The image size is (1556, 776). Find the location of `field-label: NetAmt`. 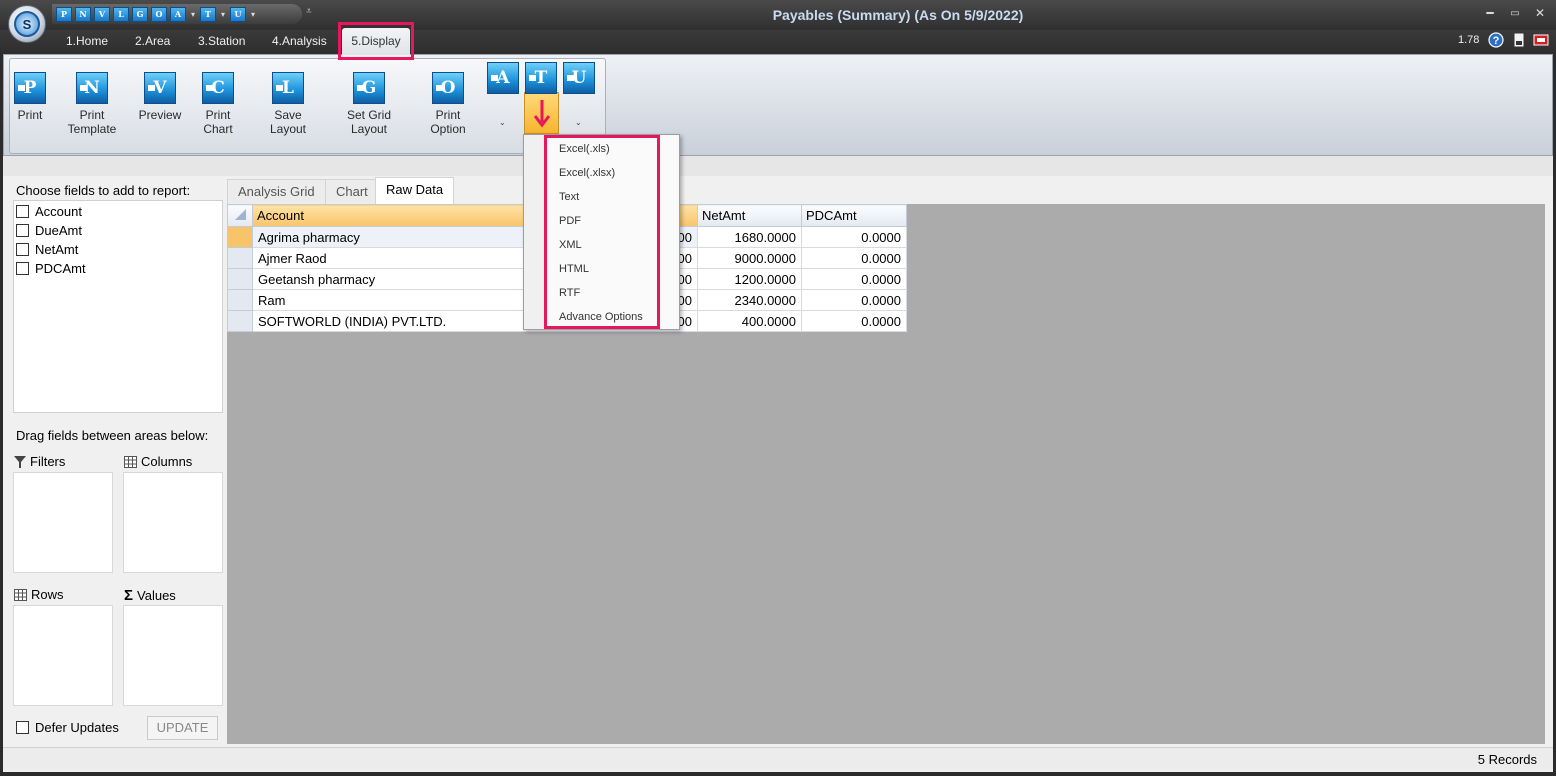

field-label: NetAmt is located at coordinates (57, 249).